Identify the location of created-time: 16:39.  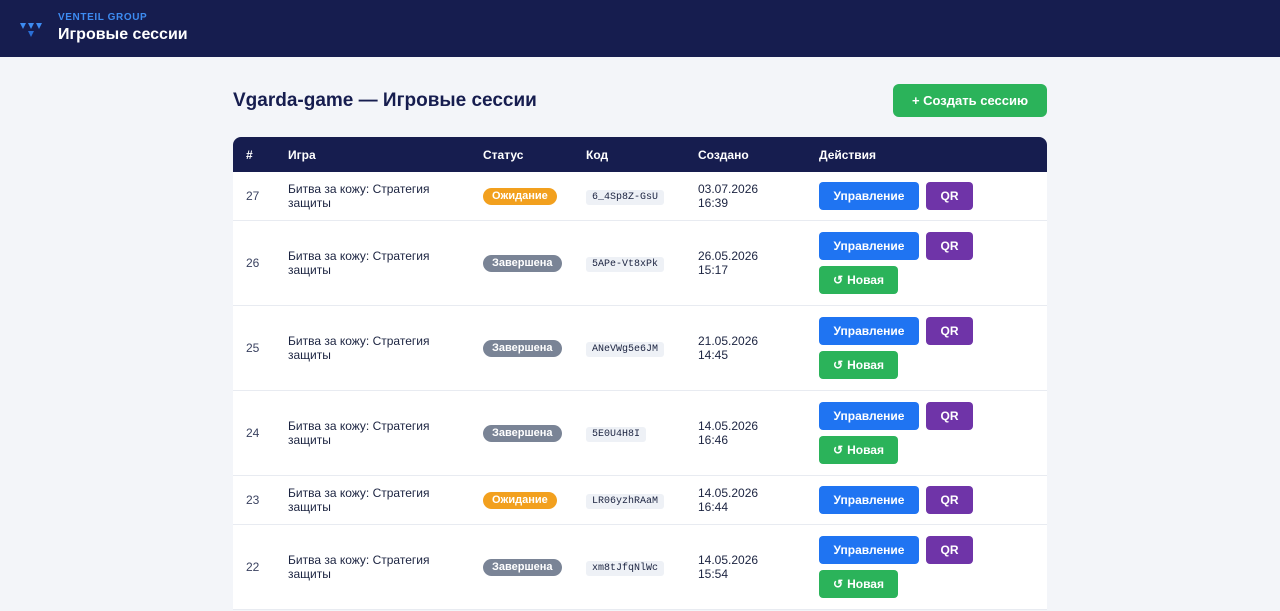
(713, 203).